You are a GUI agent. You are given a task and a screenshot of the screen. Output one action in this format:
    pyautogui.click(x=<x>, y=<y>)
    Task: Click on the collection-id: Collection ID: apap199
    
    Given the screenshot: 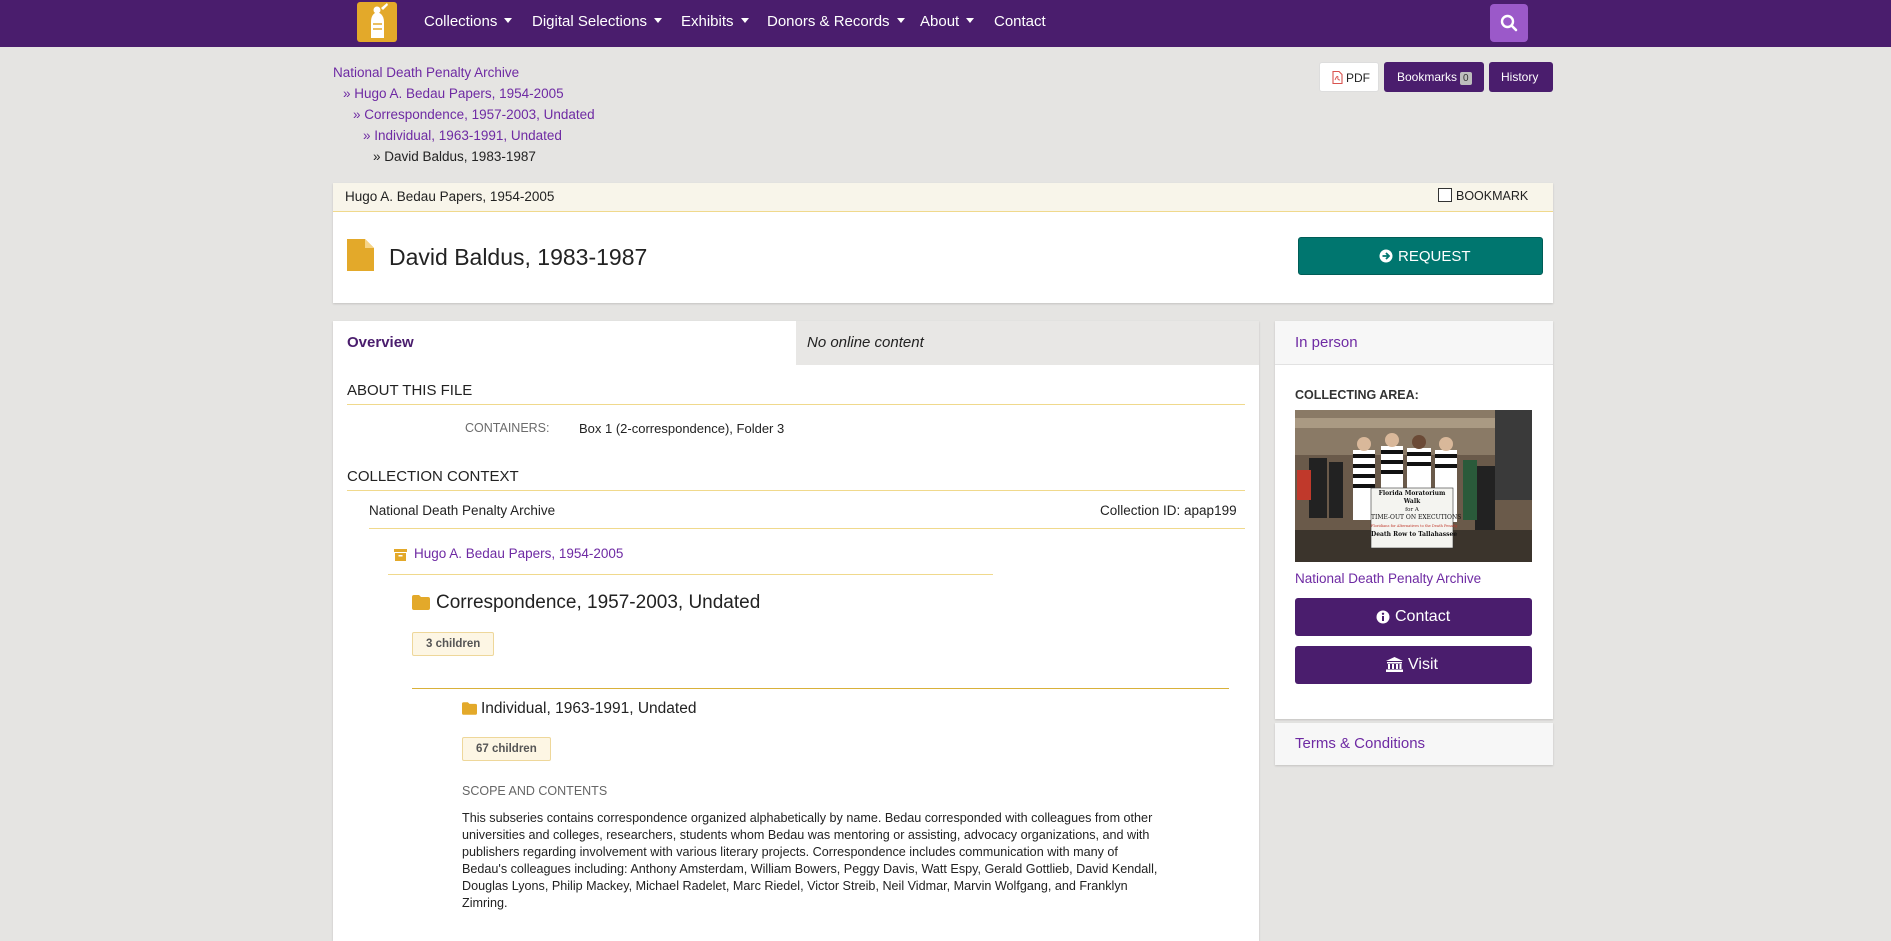 What is the action you would take?
    pyautogui.click(x=1168, y=510)
    